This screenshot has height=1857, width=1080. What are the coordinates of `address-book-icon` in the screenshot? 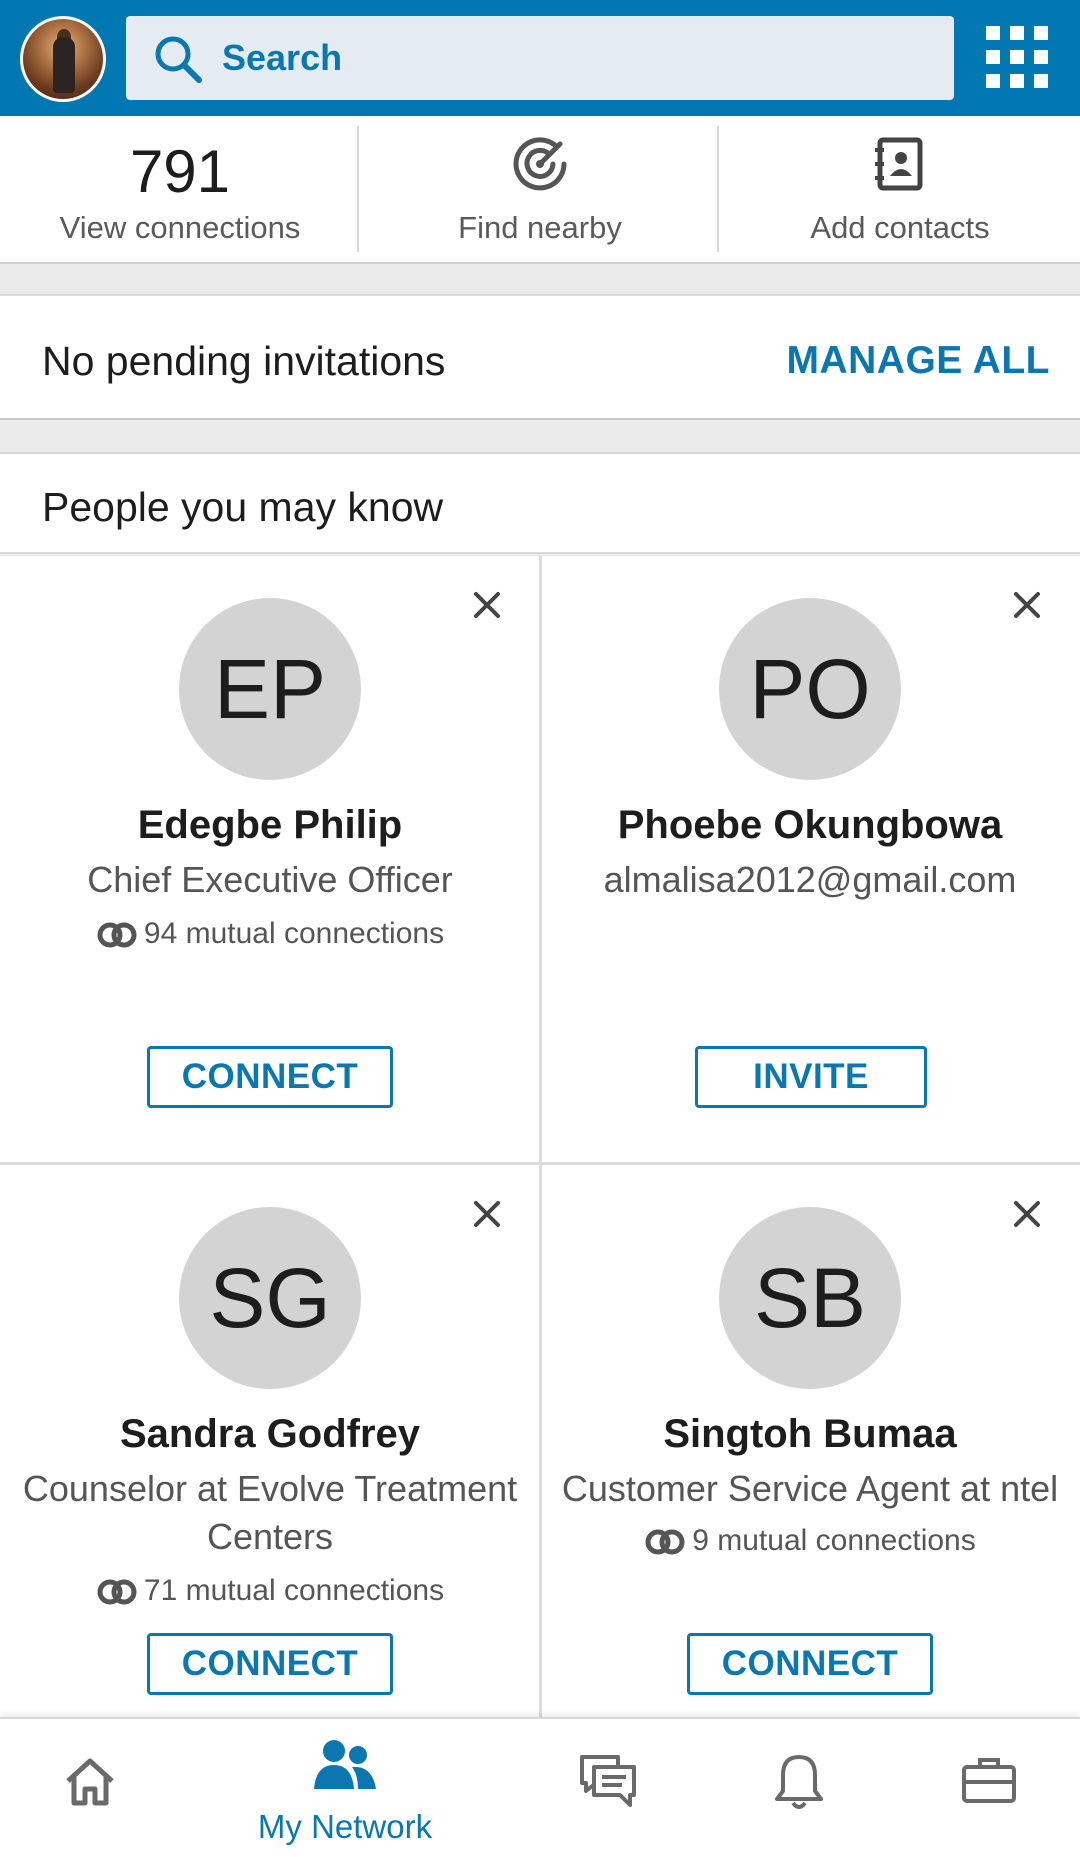 It's located at (899, 164).